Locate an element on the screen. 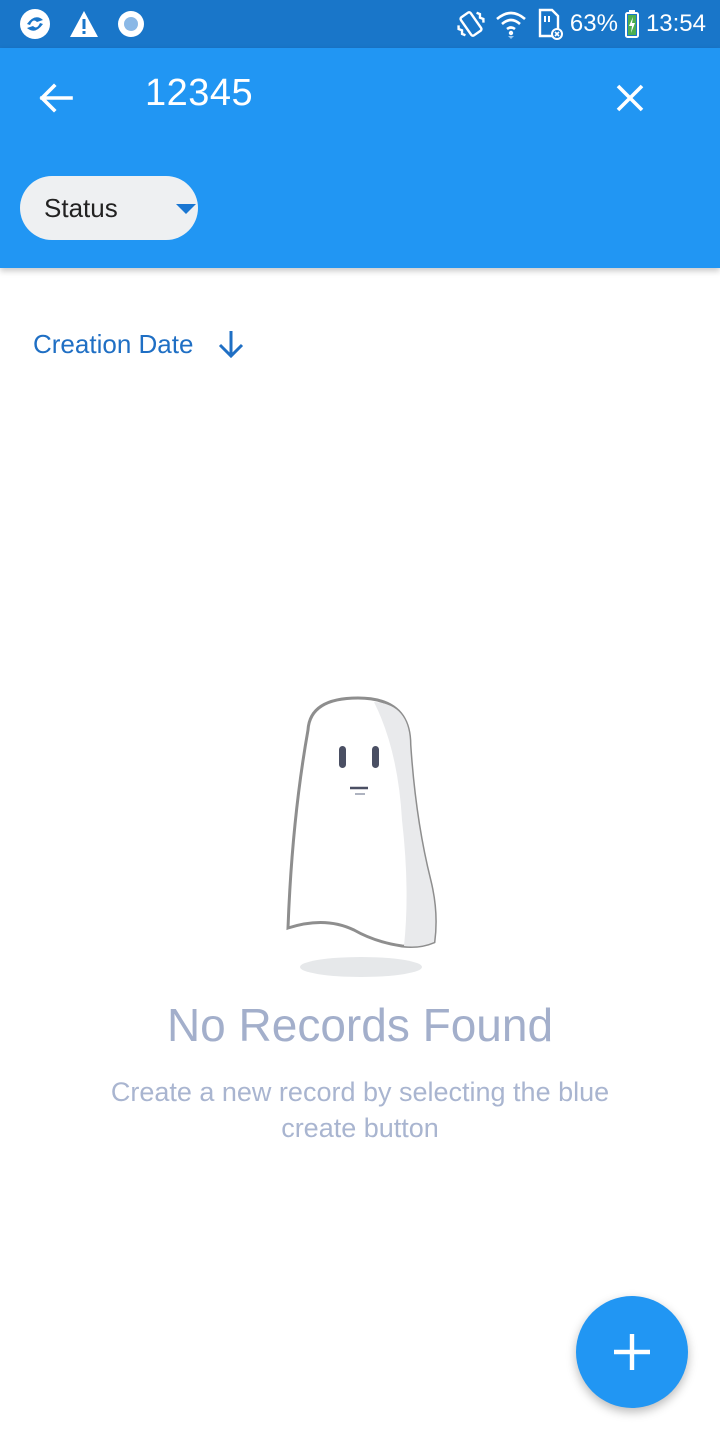 This screenshot has height=1440, width=720. dropdown-caret-icon is located at coordinates (186, 209).